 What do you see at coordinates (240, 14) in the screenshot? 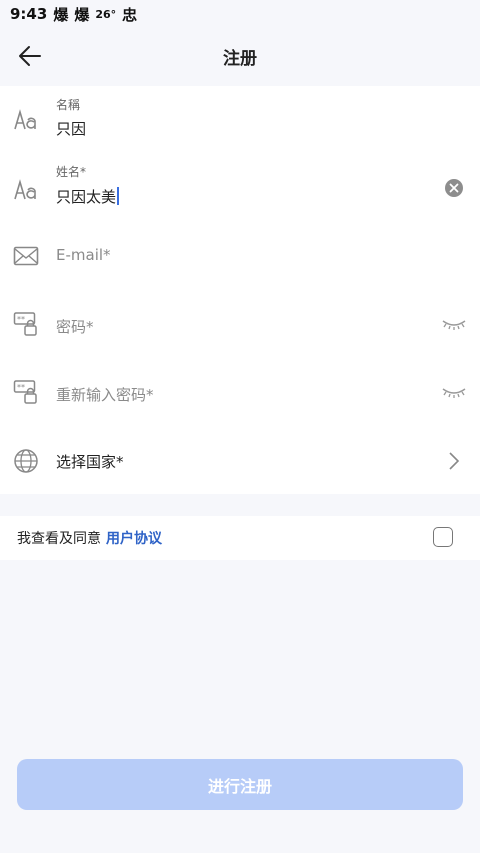
I see `status-bar: 9:43 爆 爆 26° 忠` at bounding box center [240, 14].